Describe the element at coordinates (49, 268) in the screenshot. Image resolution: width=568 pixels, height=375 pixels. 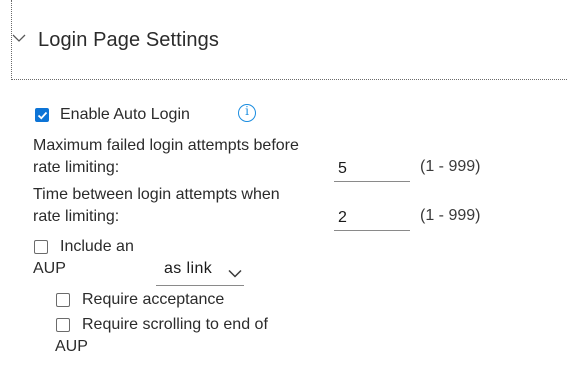
I see `include-aup-label-line2: AUP` at that location.